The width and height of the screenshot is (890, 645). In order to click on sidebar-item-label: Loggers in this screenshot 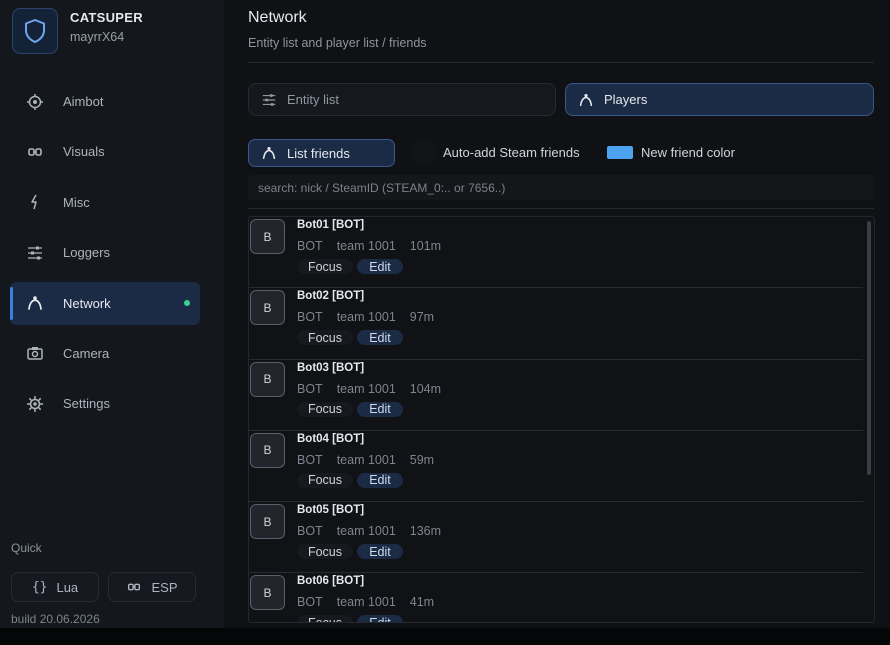, I will do `click(86, 253)`.